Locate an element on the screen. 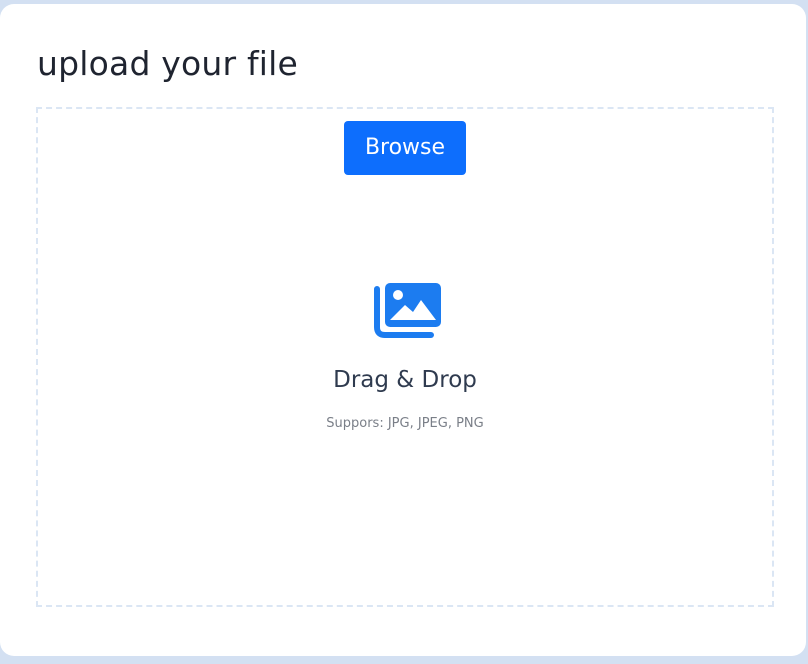 The height and width of the screenshot is (664, 808). browse-button: Browse is located at coordinates (405, 148).